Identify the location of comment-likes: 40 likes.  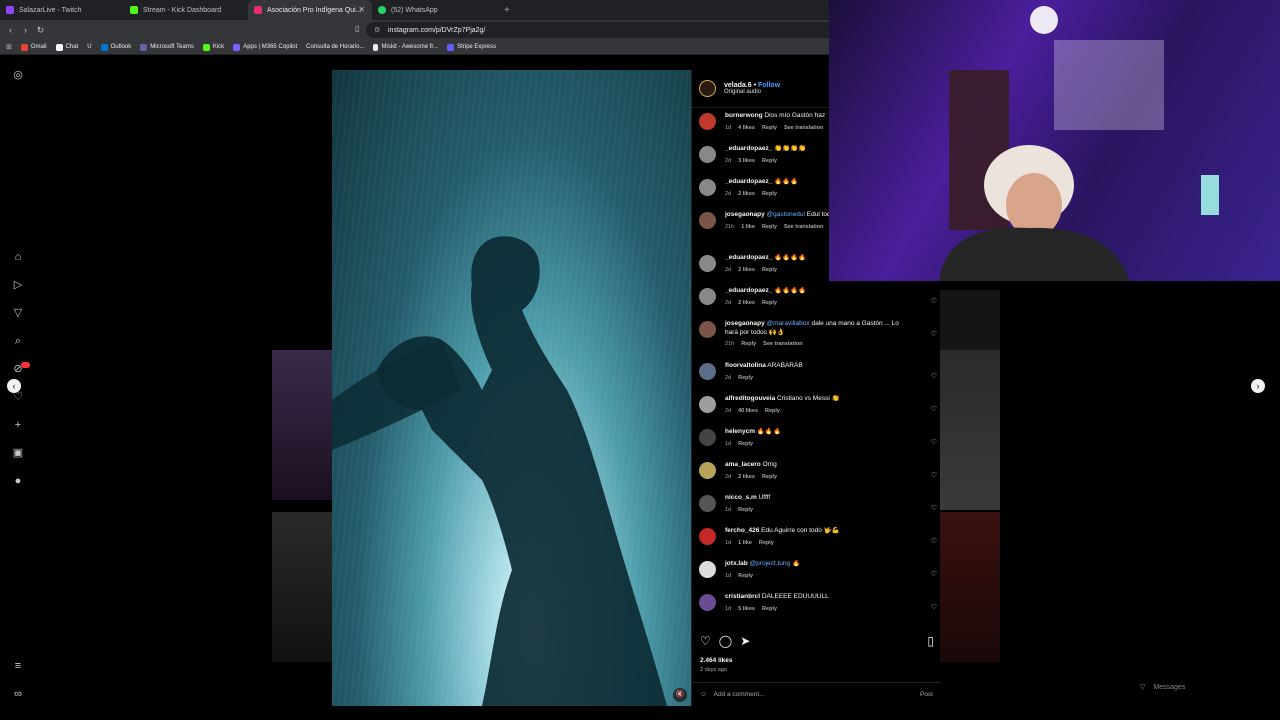
(748, 411).